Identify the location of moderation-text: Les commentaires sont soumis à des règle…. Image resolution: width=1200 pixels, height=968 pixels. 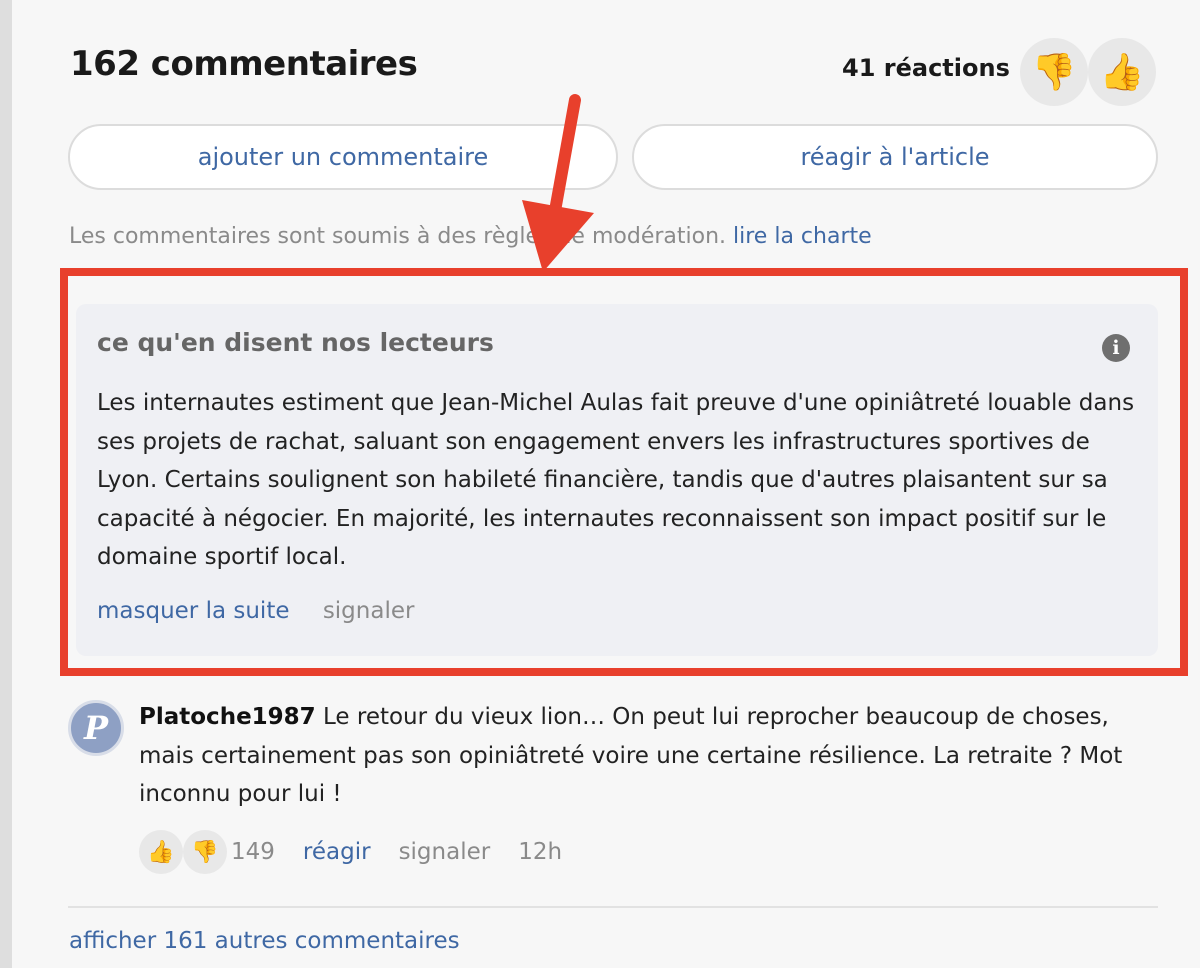
(401, 236).